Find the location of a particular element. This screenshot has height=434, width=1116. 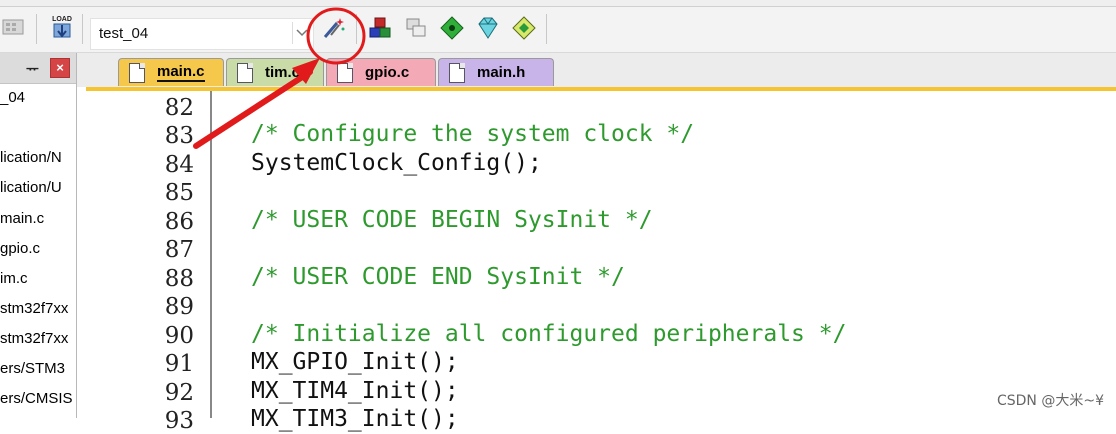

code-line: /* USER CODE BEGIN SysInit */ is located at coordinates (452, 220).